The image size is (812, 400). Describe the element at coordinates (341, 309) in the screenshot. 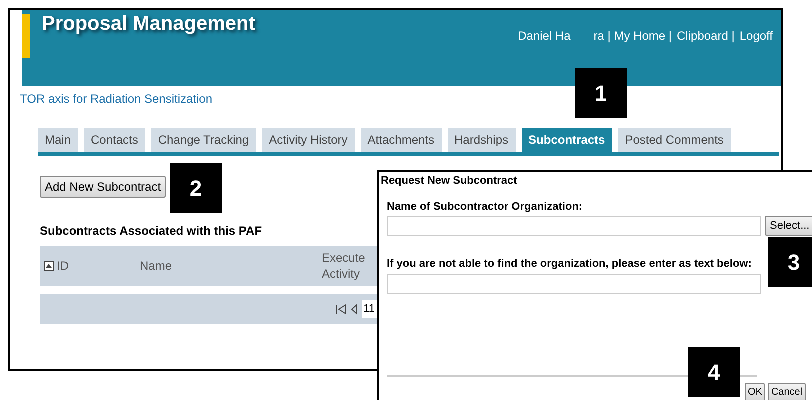

I see `first-page-icon` at that location.